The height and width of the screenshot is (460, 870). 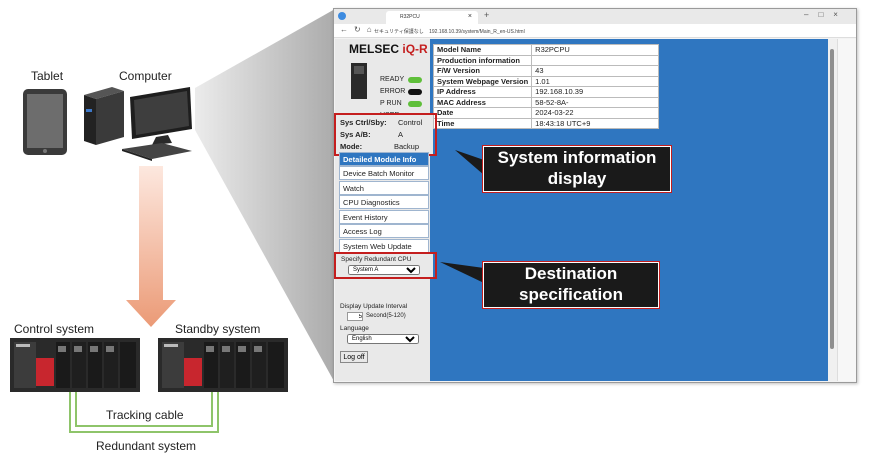 What do you see at coordinates (577, 169) in the screenshot?
I see `system-info-callout: System information display` at bounding box center [577, 169].